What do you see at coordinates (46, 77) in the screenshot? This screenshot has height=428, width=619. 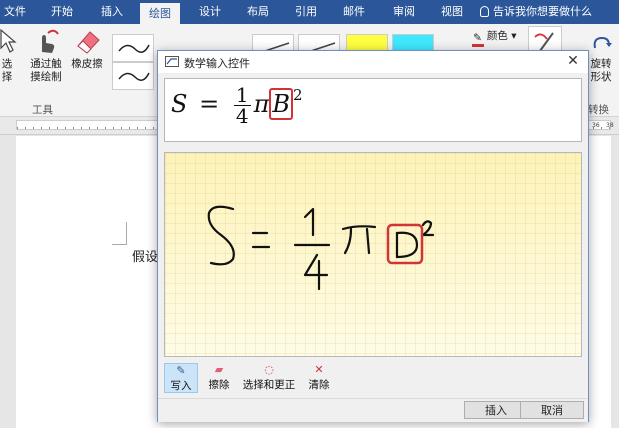 I see `draw-touch-label-2: 摸绘制` at bounding box center [46, 77].